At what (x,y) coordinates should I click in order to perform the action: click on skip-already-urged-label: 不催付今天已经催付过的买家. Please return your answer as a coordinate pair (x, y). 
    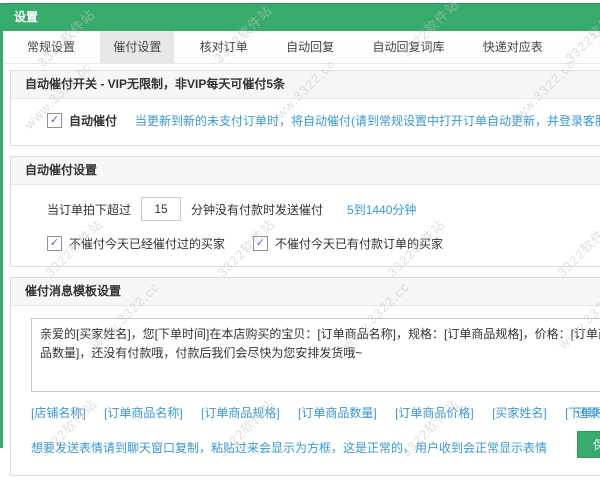
    Looking at the image, I should click on (147, 243).